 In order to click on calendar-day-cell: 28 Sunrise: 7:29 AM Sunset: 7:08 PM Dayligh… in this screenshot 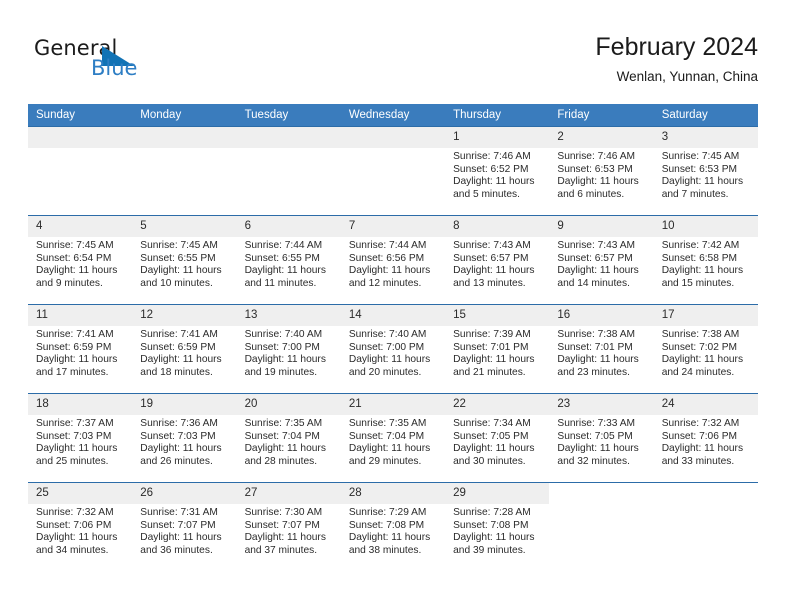, I will do `click(393, 526)`.